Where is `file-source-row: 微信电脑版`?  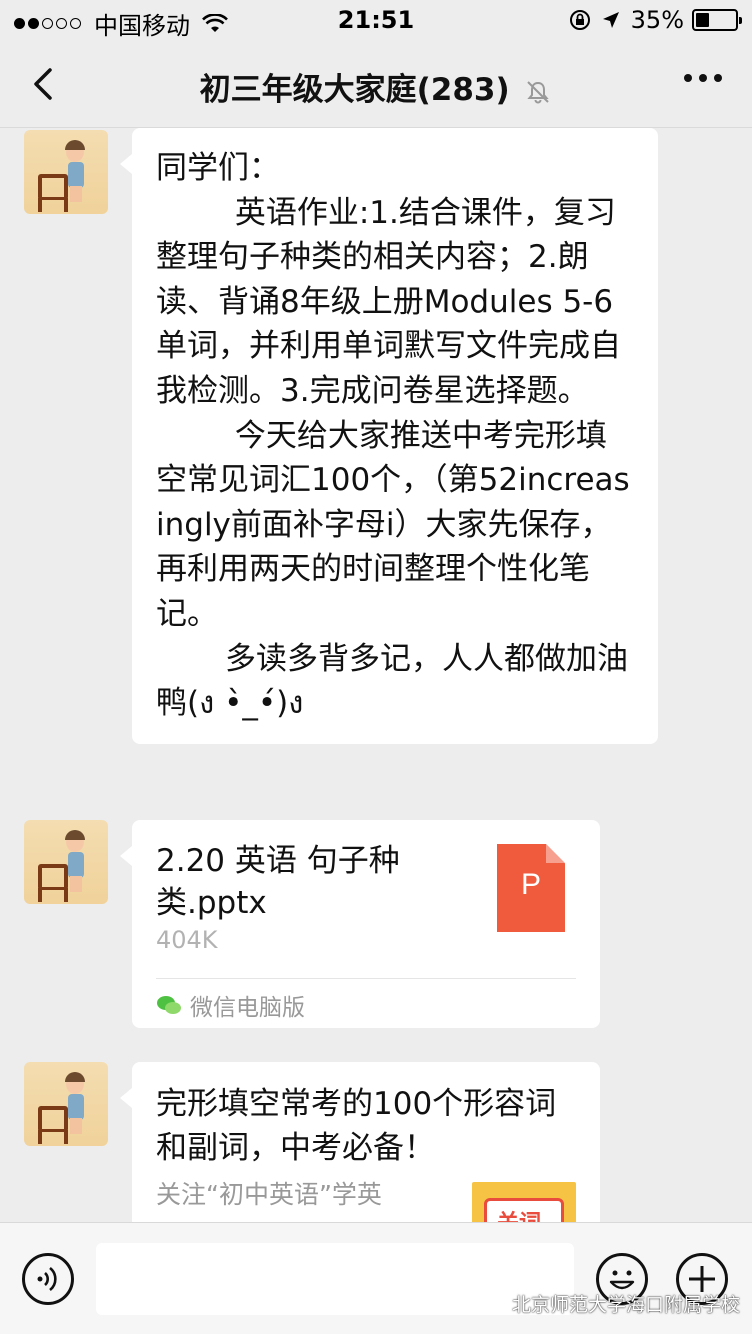
file-source-row: 微信电脑版 is located at coordinates (230, 1005).